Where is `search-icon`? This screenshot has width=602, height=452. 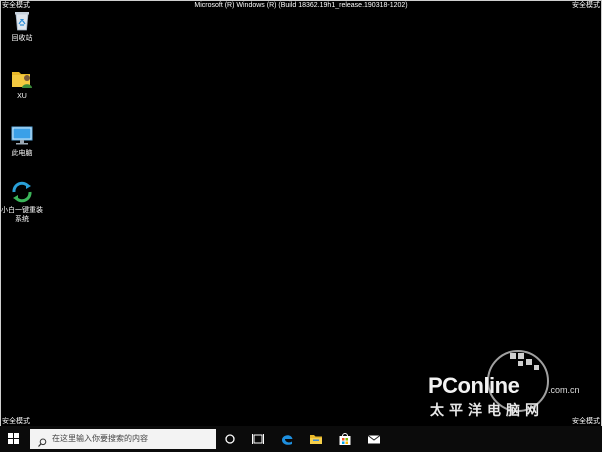
search-icon is located at coordinates (42, 440).